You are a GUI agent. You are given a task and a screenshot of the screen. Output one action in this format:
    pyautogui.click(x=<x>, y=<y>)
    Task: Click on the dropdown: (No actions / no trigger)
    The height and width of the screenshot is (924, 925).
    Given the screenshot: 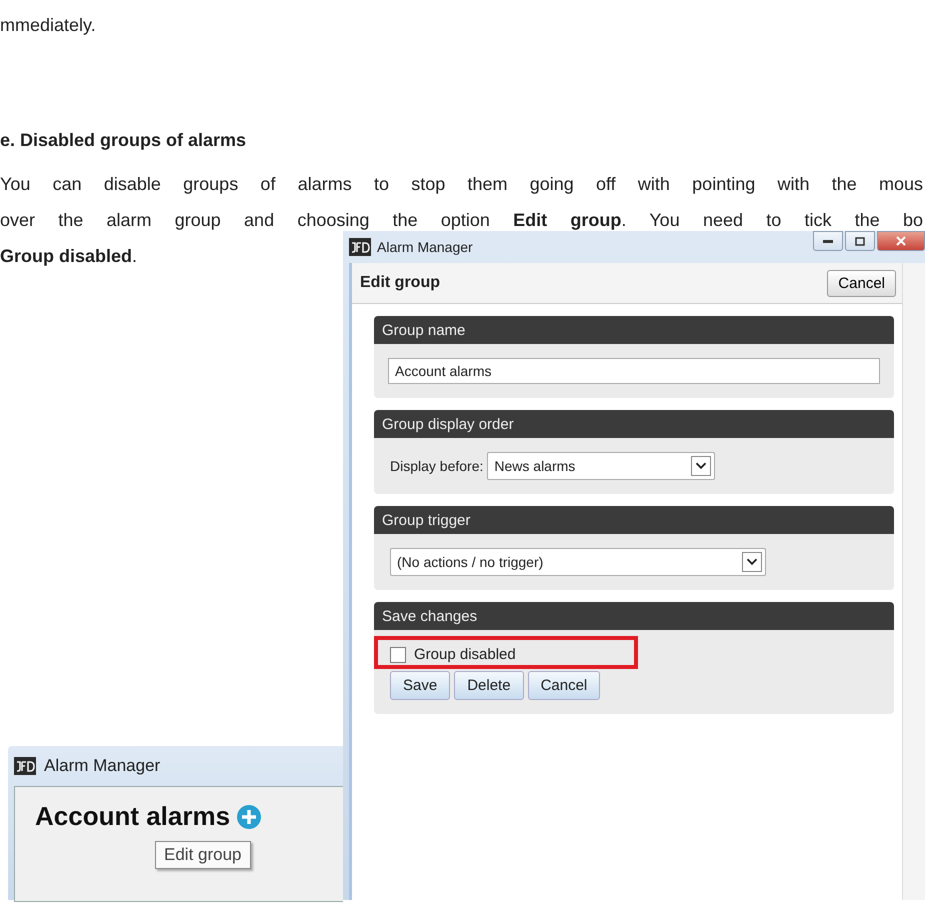 What is the action you would take?
    pyautogui.click(x=578, y=562)
    